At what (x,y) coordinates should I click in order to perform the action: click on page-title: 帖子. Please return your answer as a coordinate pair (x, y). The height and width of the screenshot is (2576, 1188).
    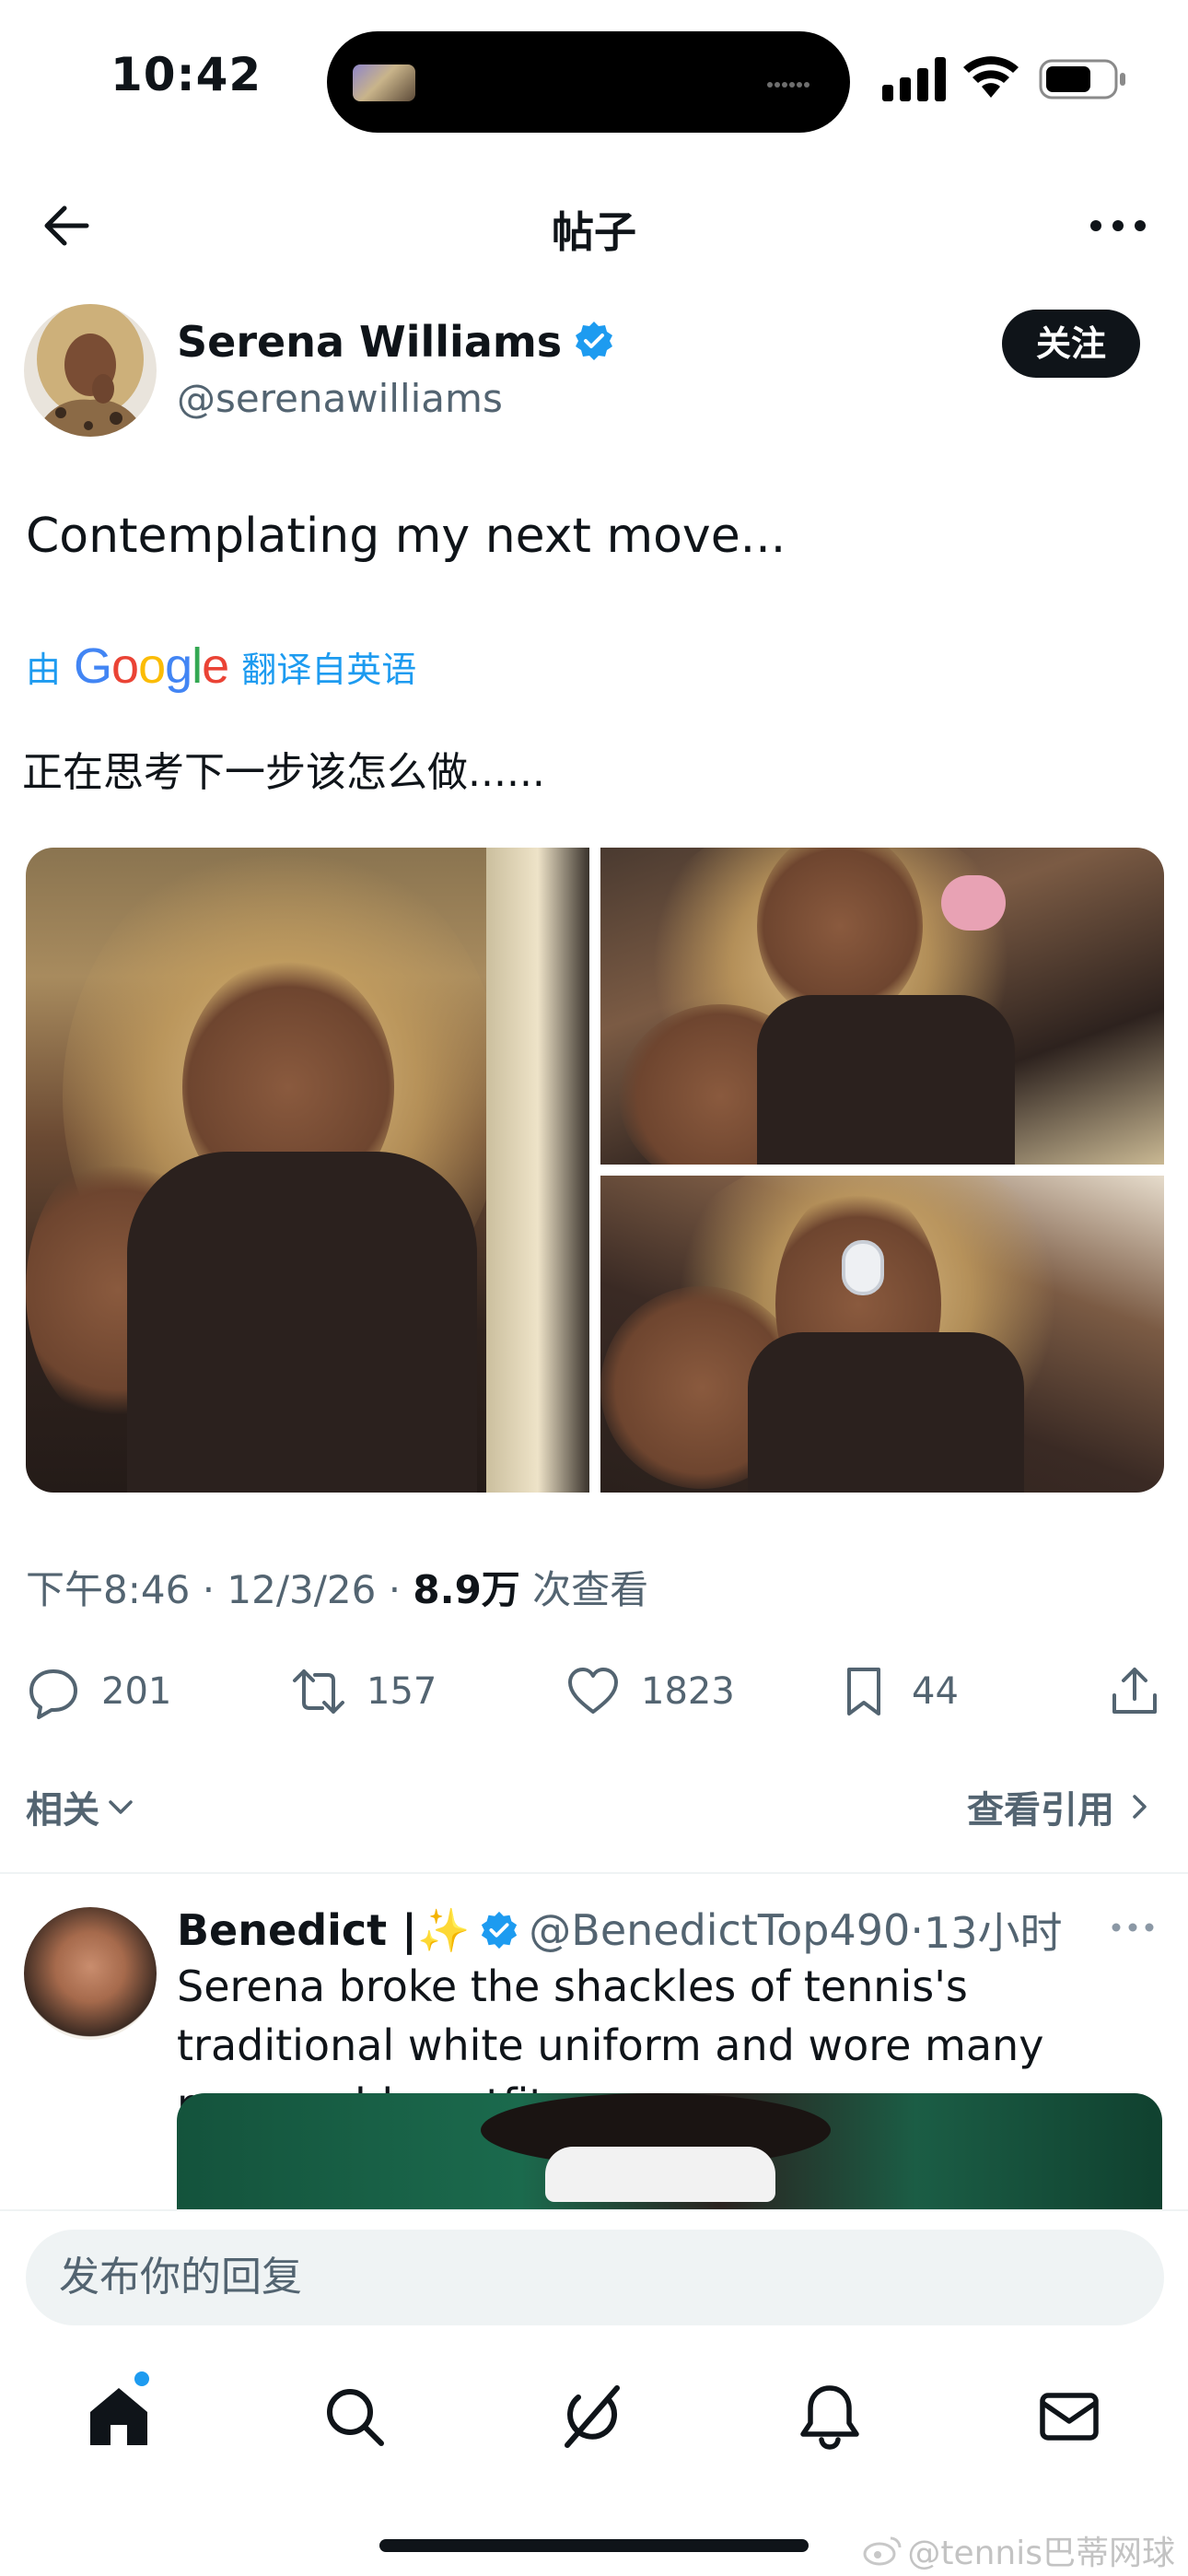
    Looking at the image, I should click on (594, 232).